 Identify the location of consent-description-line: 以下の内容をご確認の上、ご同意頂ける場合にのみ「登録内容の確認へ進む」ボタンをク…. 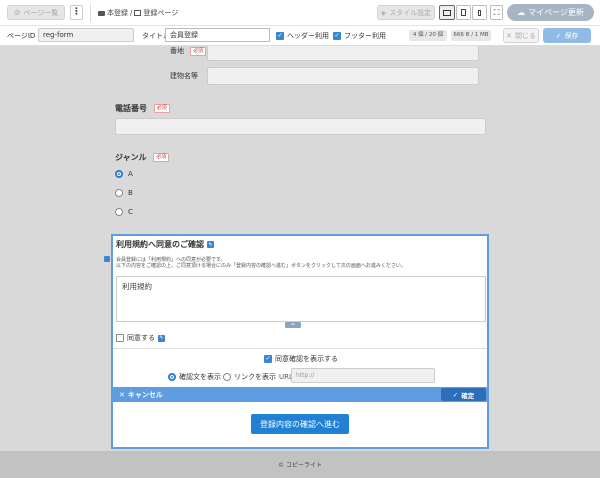
(261, 266).